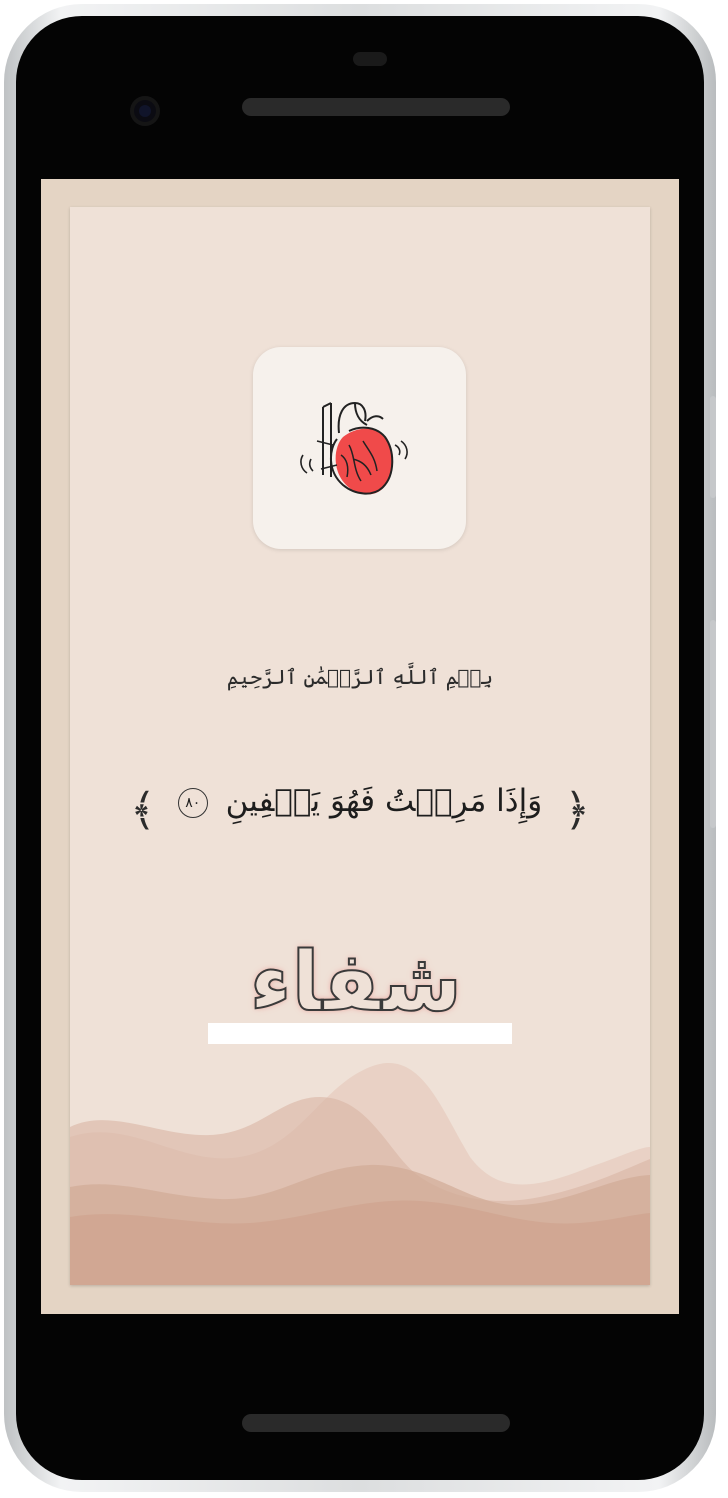 The width and height of the screenshot is (728, 1498). Describe the element at coordinates (376, 1423) in the screenshot. I see `bottom-speaker` at that location.